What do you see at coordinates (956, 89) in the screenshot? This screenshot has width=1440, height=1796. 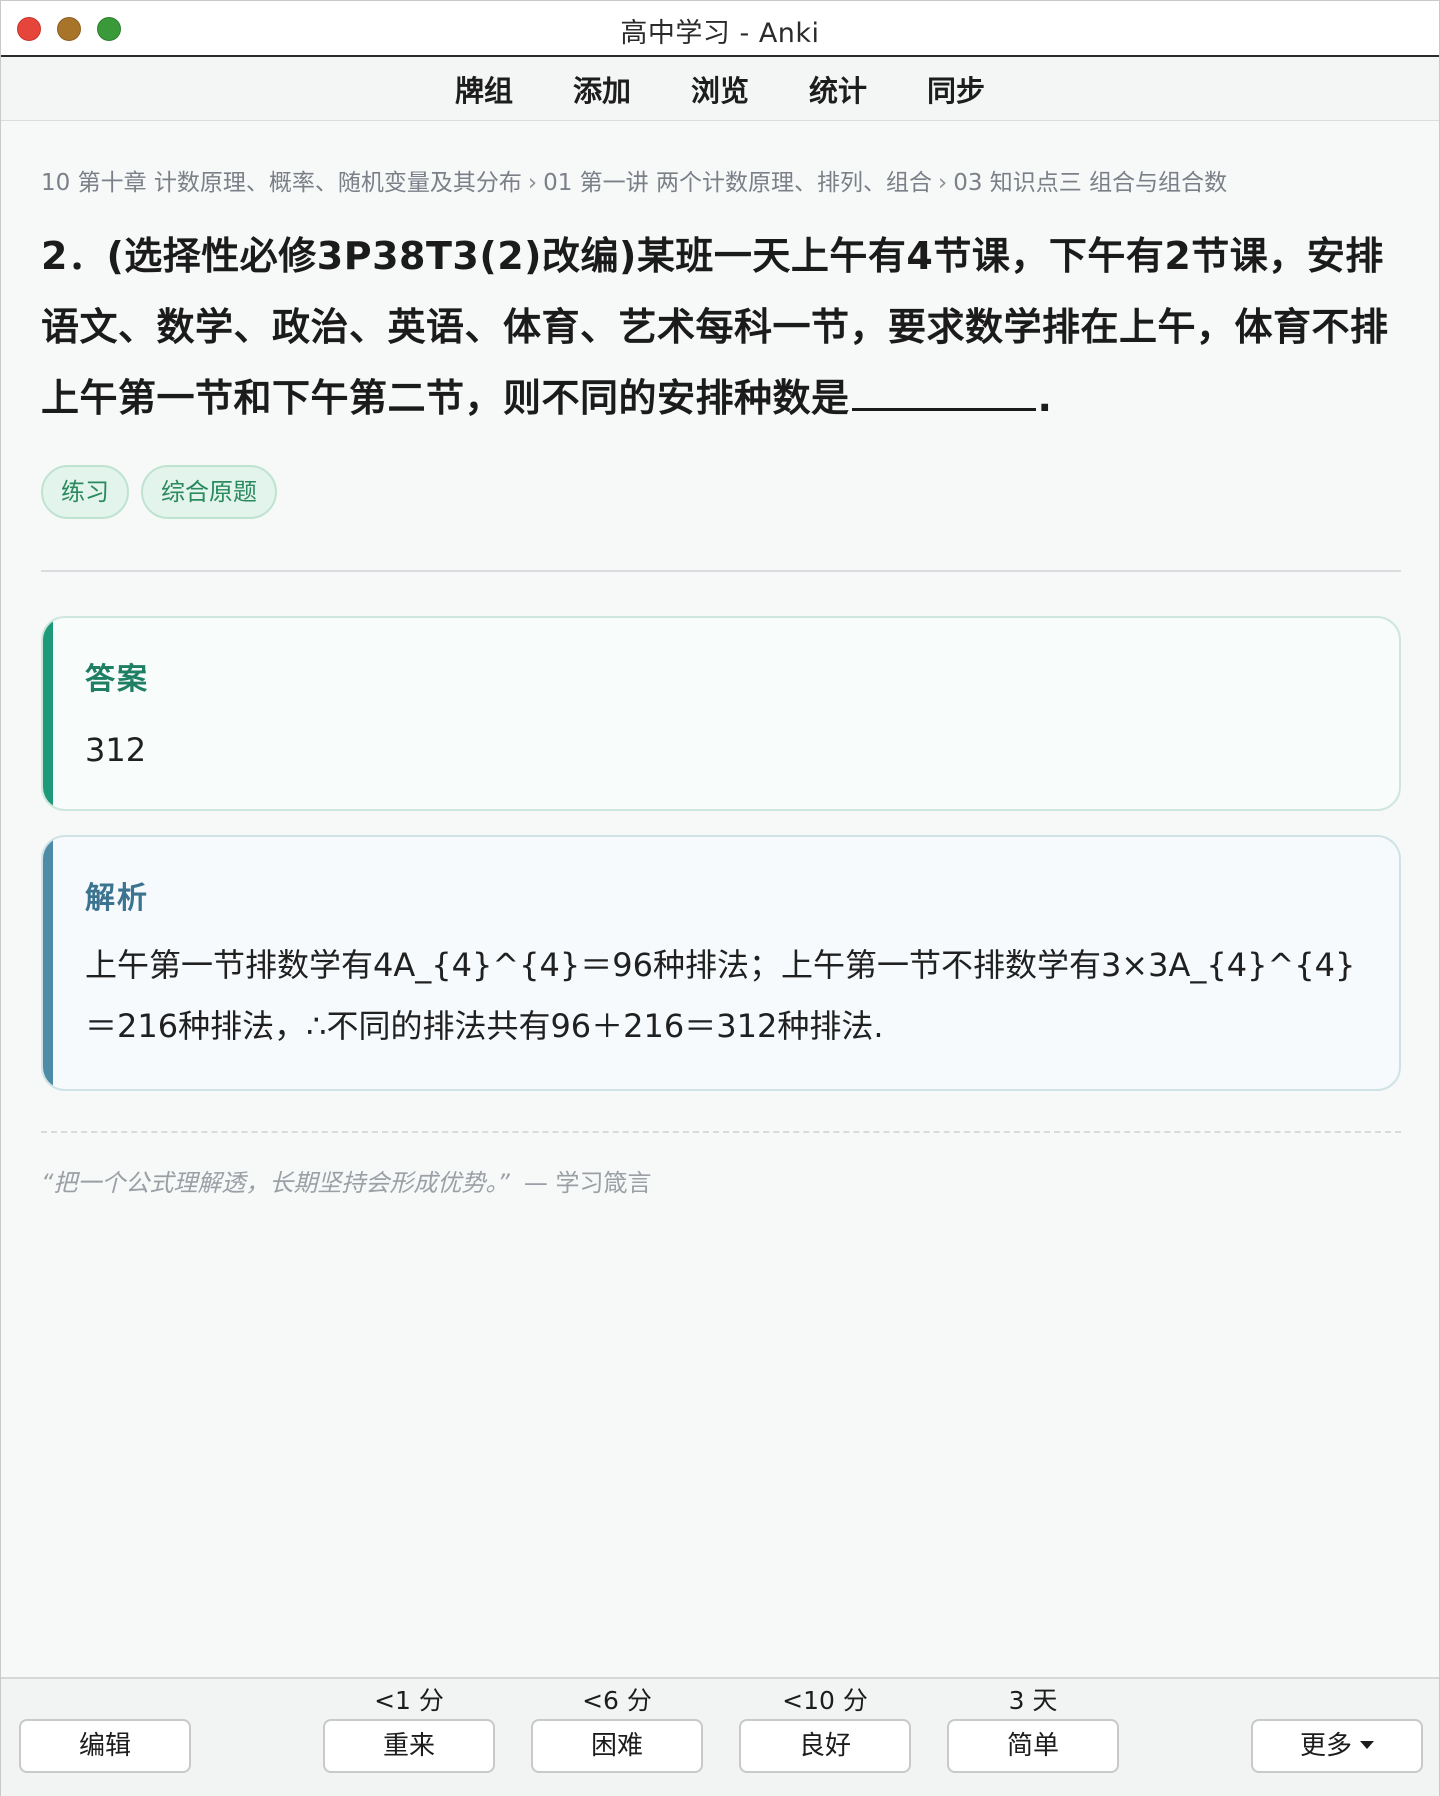 I see `toolbar-sync: 同步` at bounding box center [956, 89].